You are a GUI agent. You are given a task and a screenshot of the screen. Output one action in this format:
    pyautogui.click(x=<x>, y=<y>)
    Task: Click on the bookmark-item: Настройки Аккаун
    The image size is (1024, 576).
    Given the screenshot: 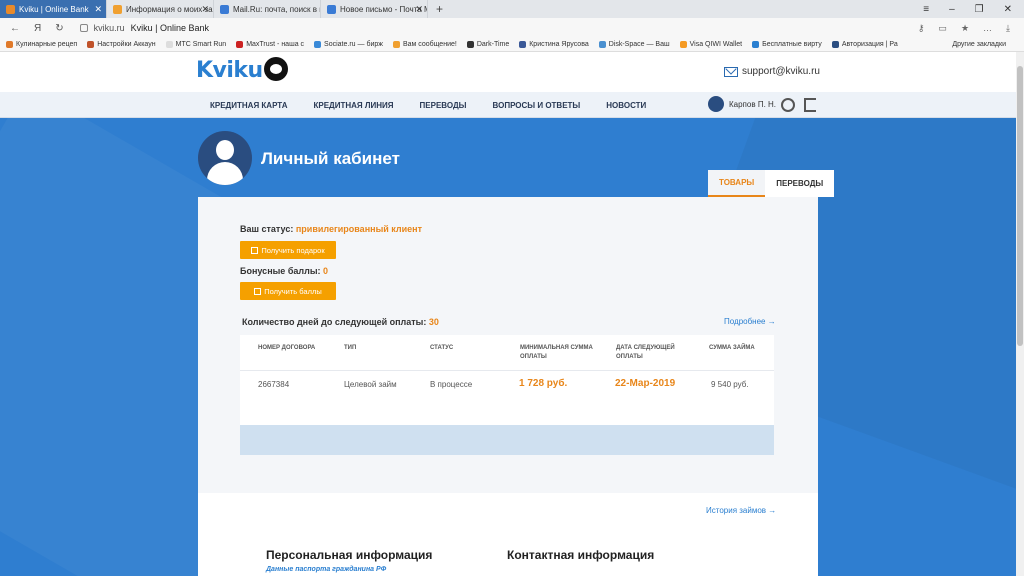 What is the action you would take?
    pyautogui.click(x=121, y=44)
    